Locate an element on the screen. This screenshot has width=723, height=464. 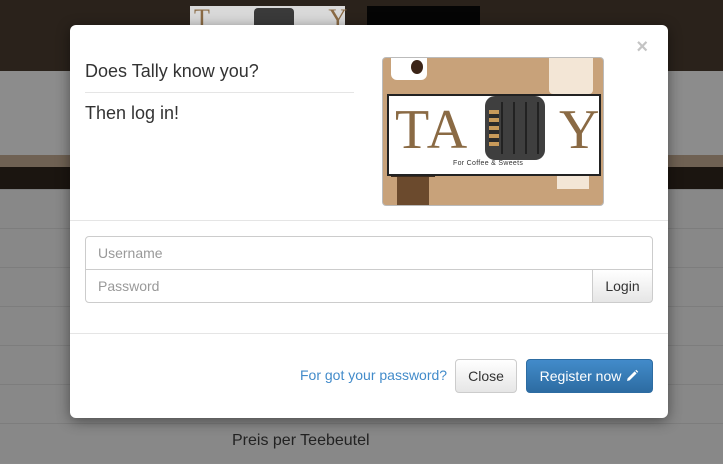
tally-logo-image: TA Y For Coffee & Sweets is located at coordinates (493, 131).